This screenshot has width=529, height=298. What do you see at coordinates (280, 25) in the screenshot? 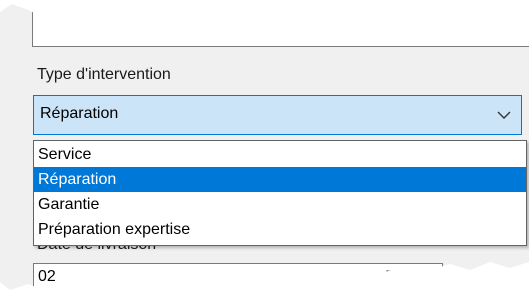
I see `previous-field-box` at bounding box center [280, 25].